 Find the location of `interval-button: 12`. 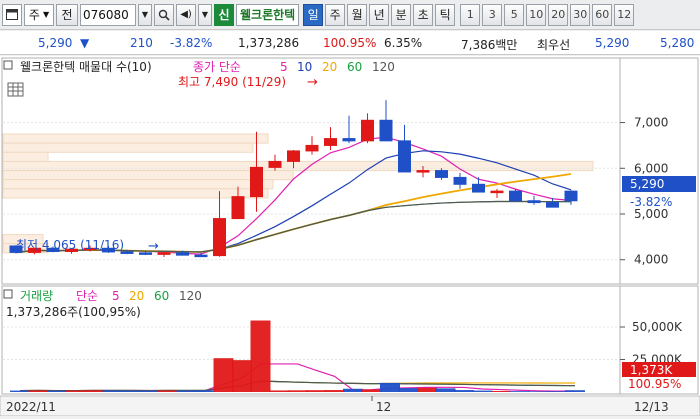

interval-button: 12 is located at coordinates (624, 14).